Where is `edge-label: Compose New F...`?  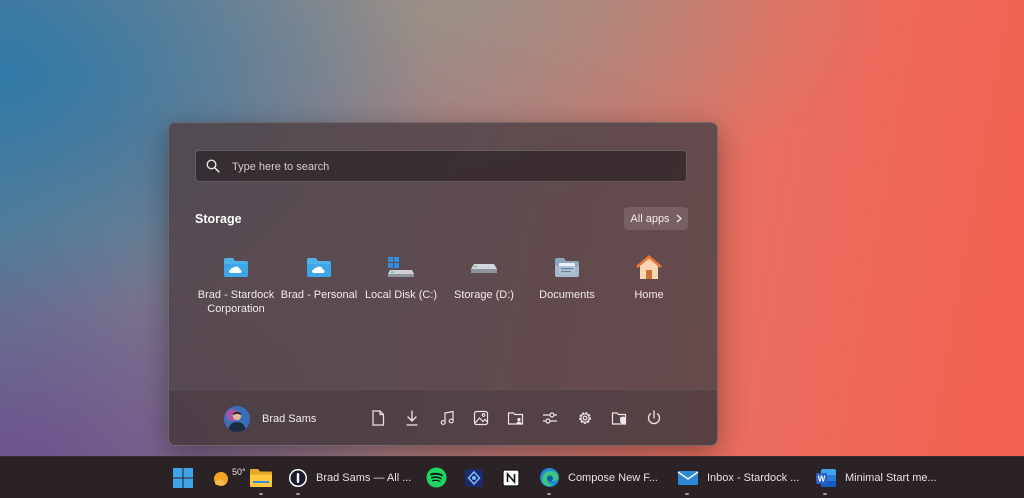 edge-label: Compose New F... is located at coordinates (613, 477).